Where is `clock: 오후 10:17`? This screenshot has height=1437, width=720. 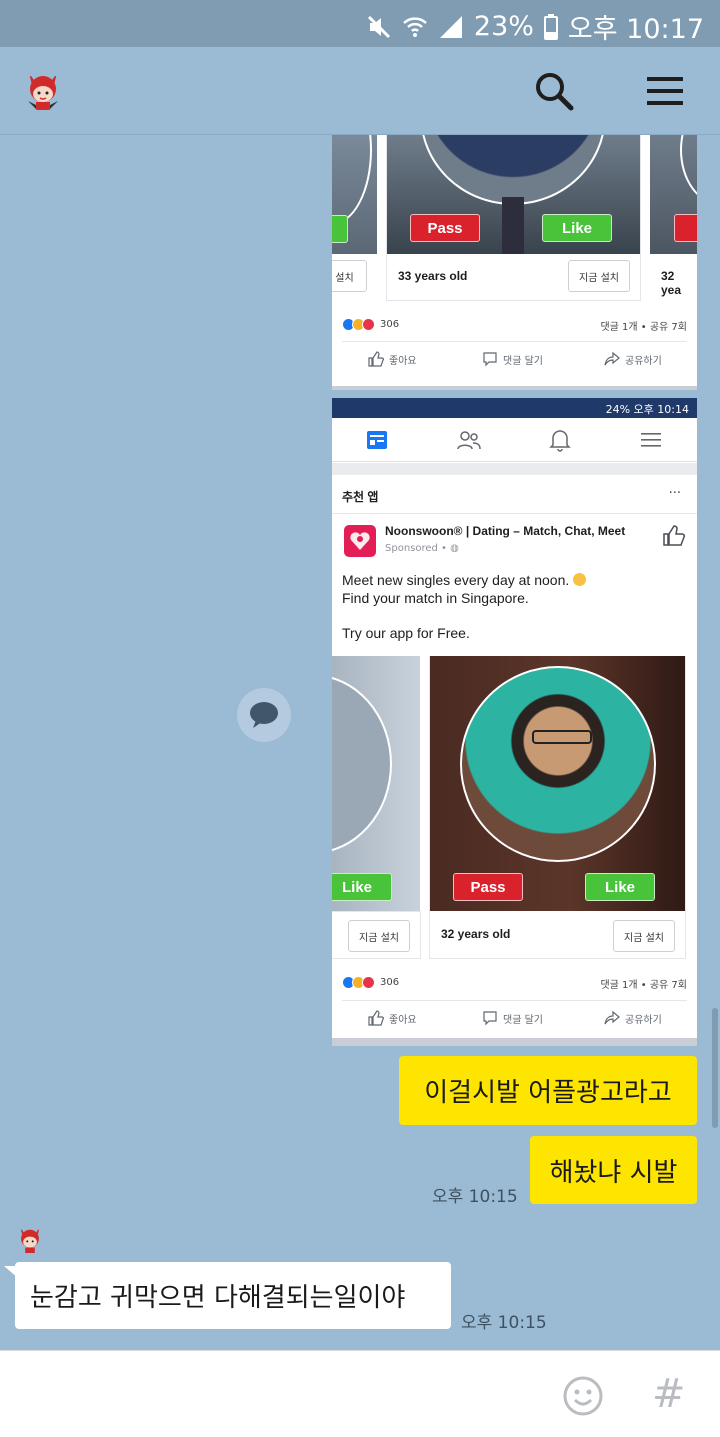 clock: 오후 10:17 is located at coordinates (635, 29).